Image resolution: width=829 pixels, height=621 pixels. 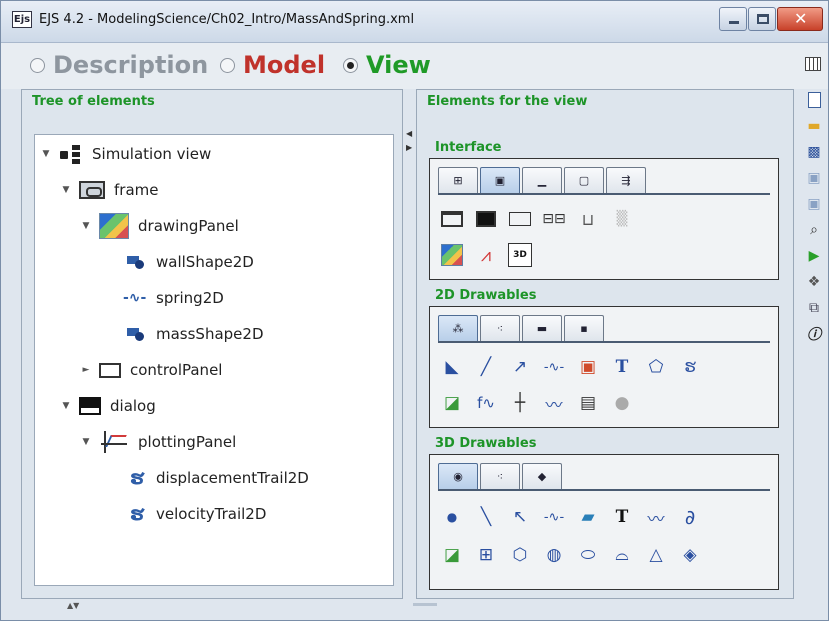 What do you see at coordinates (486, 403) in the screenshot?
I see `function-icon: f∿` at bounding box center [486, 403].